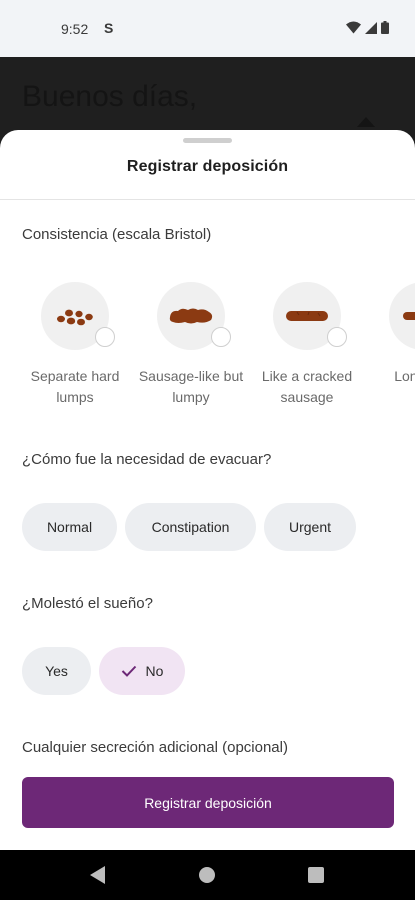 The height and width of the screenshot is (900, 415). I want to click on urgency-label: ¿Cómo fue la necesidad de evacuar?, so click(147, 459).